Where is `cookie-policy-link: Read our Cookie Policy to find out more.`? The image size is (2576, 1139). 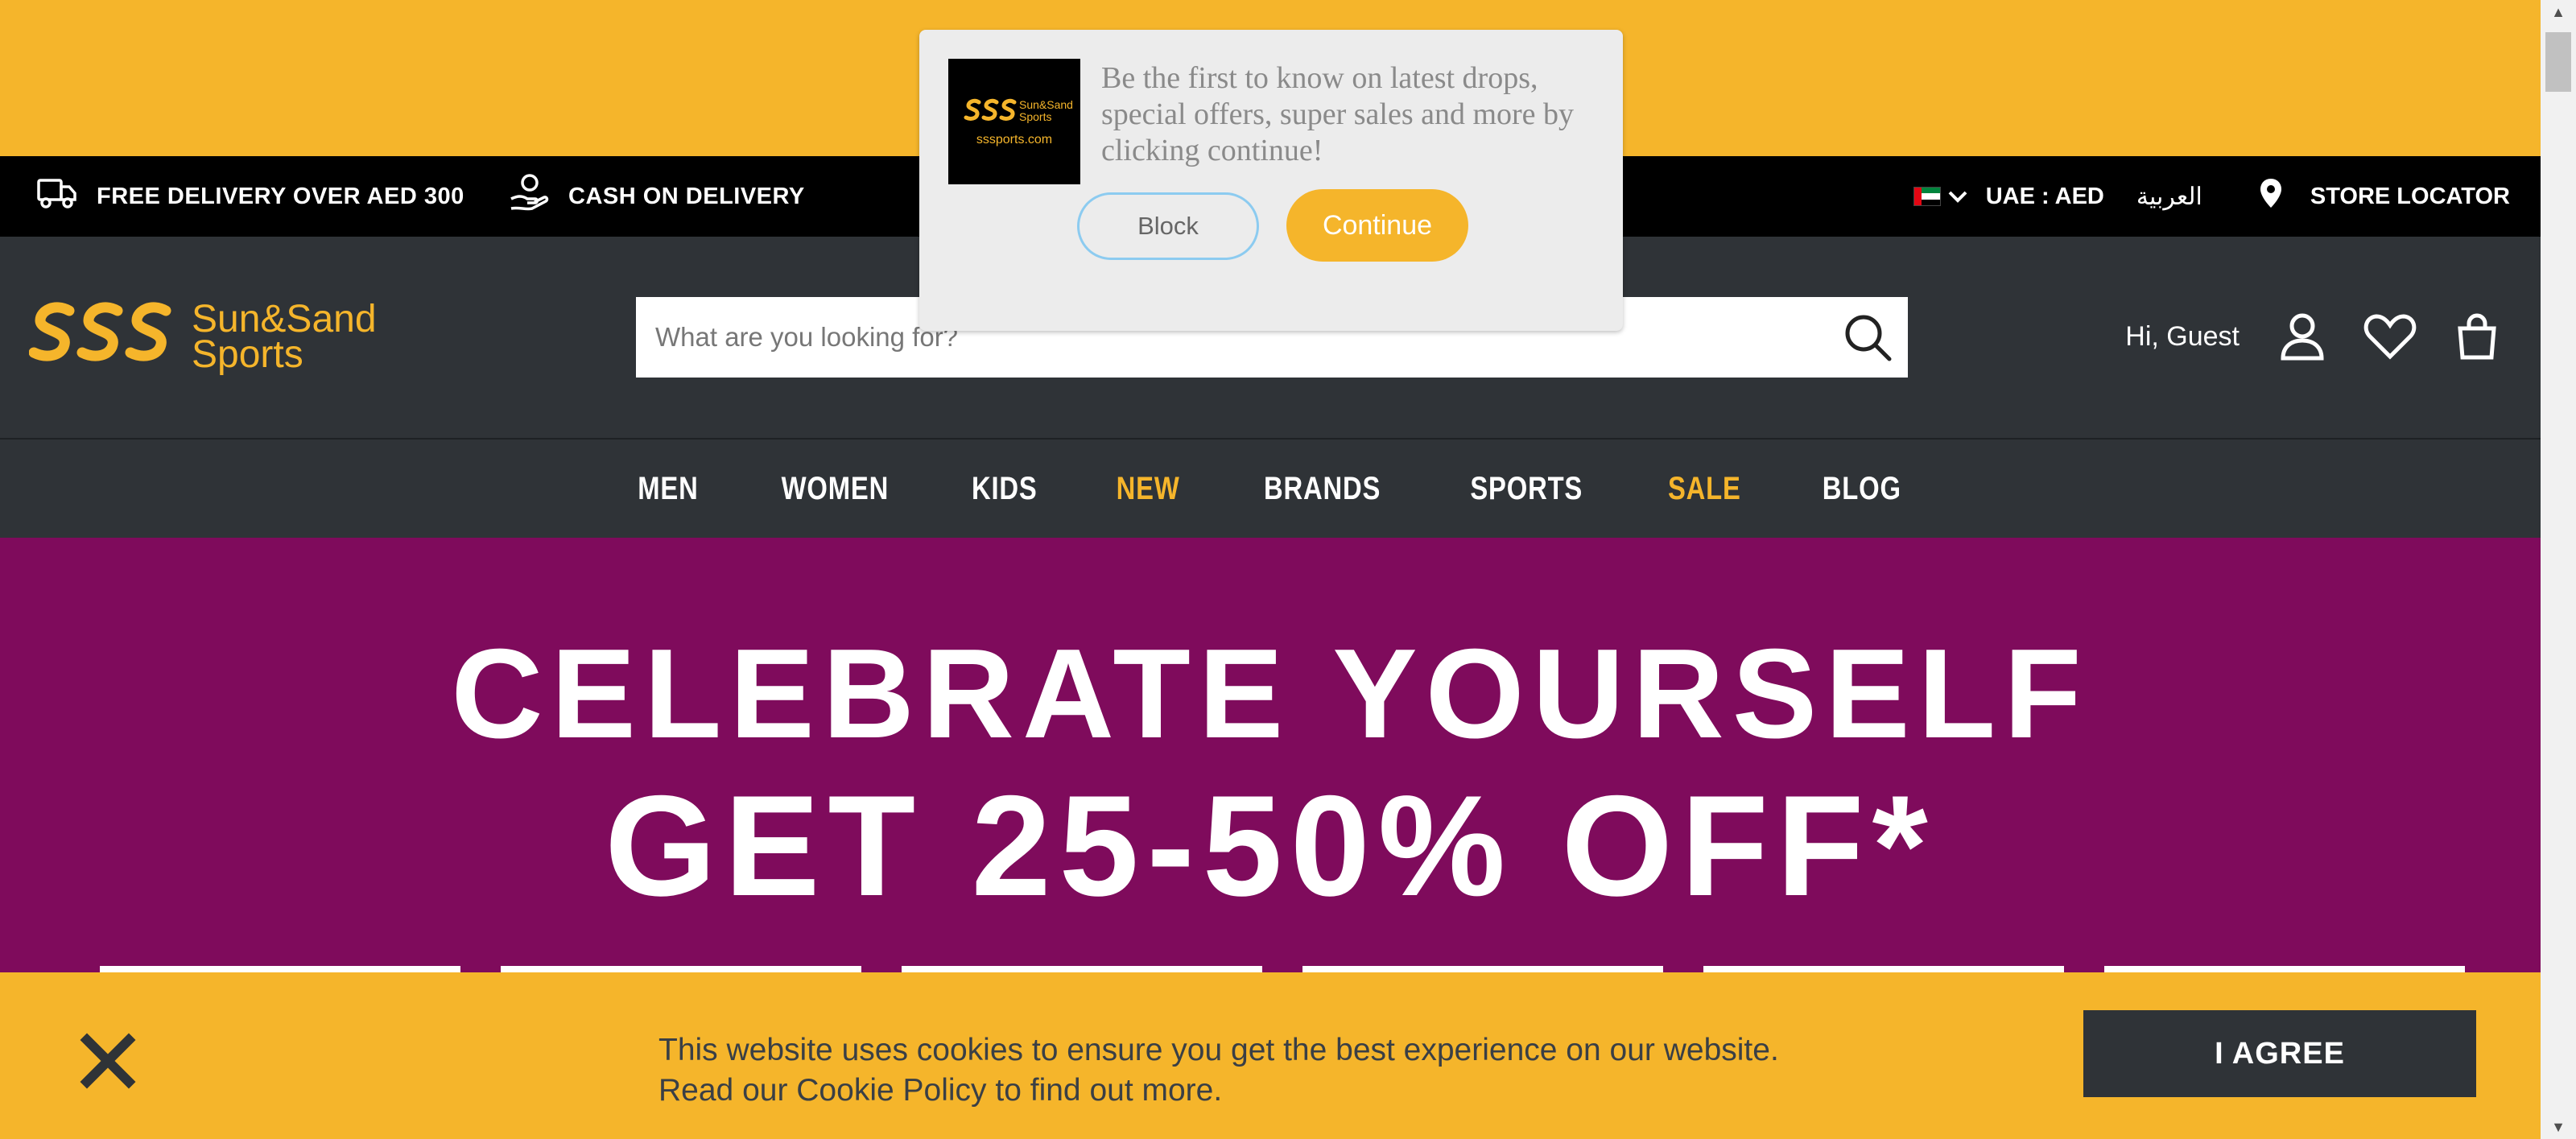 cookie-policy-link: Read our Cookie Policy to find out more. is located at coordinates (1218, 1091).